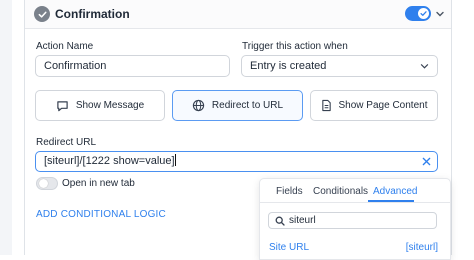 Image resolution: width=474 pixels, height=260 pixels. I want to click on trigger-select-value: Entry is created, so click(288, 66).